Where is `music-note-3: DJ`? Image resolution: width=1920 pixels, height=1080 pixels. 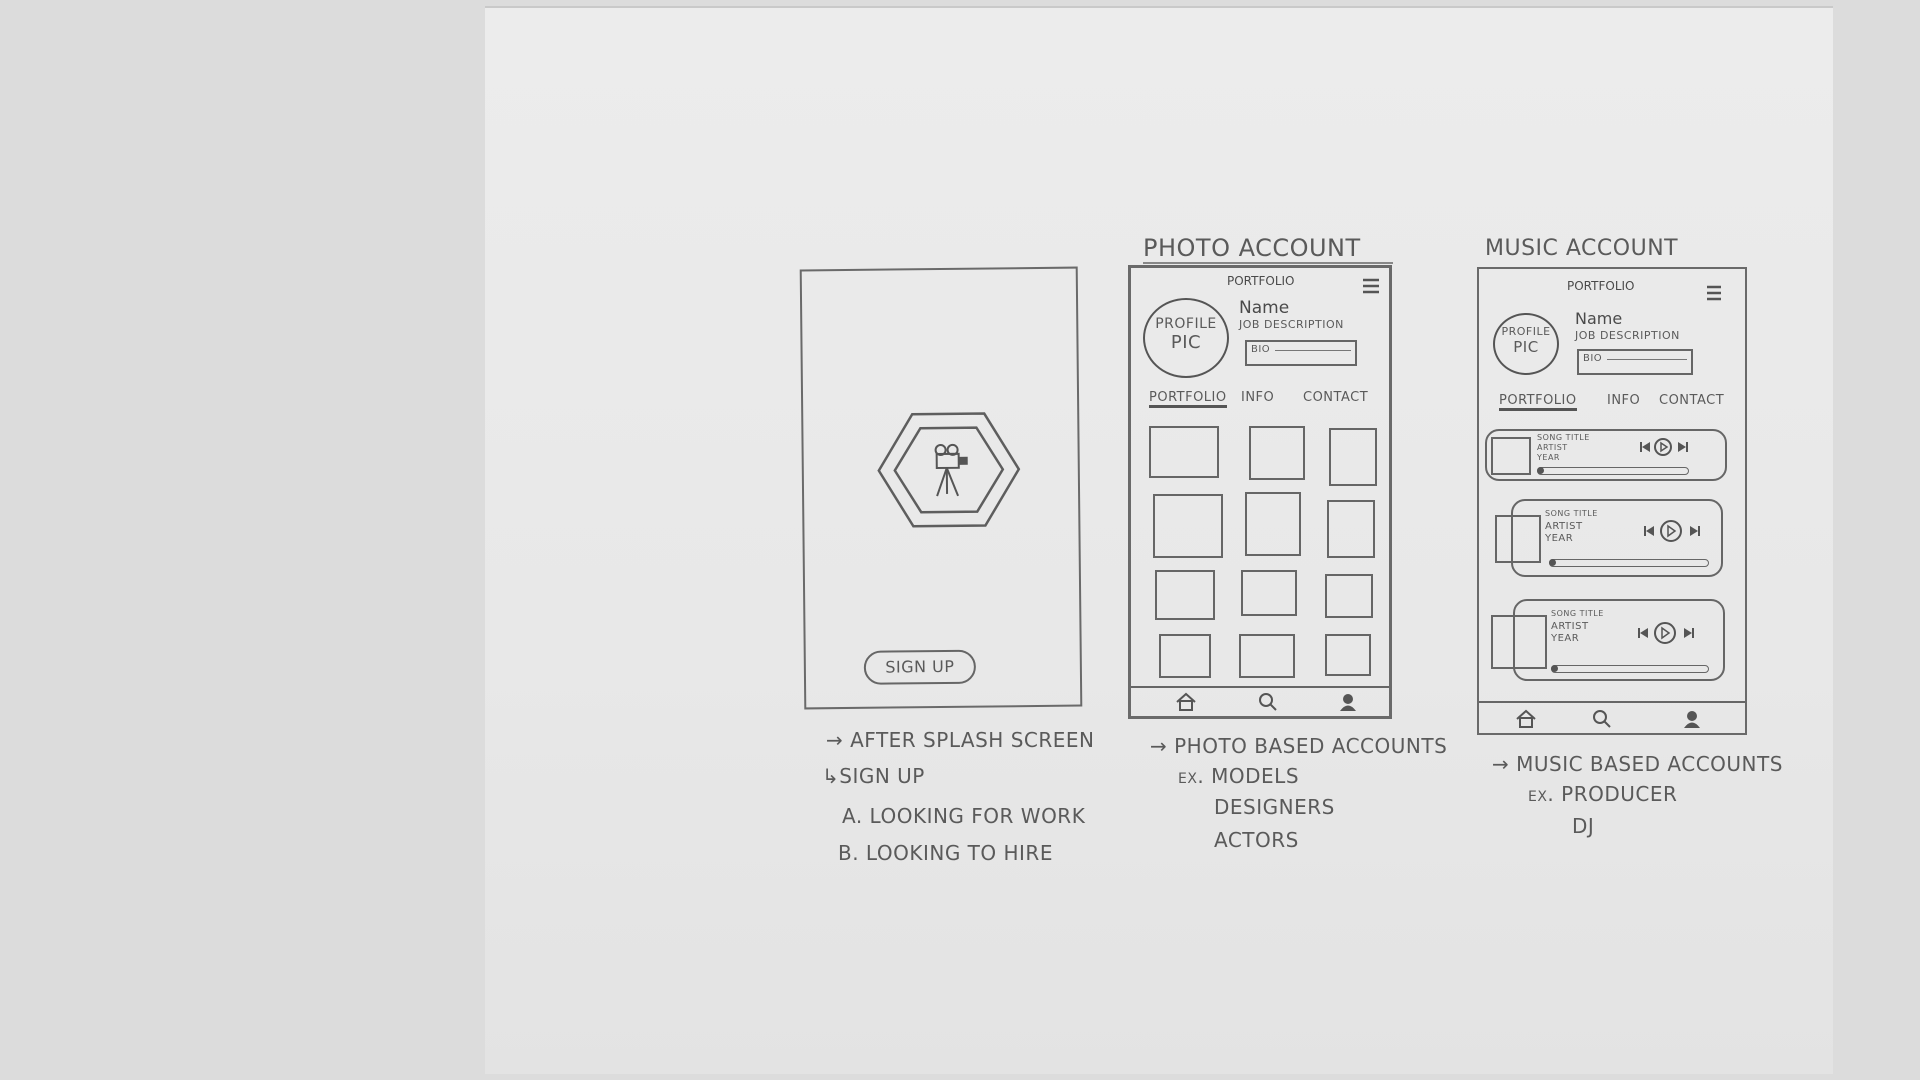
music-note-3: DJ is located at coordinates (1583, 826).